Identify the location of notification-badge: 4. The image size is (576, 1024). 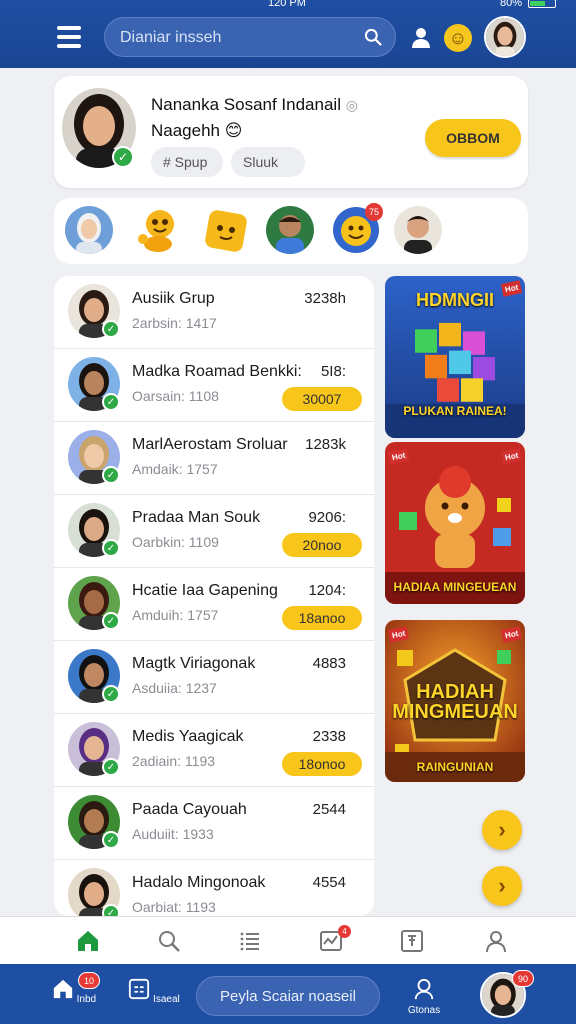
(344, 931).